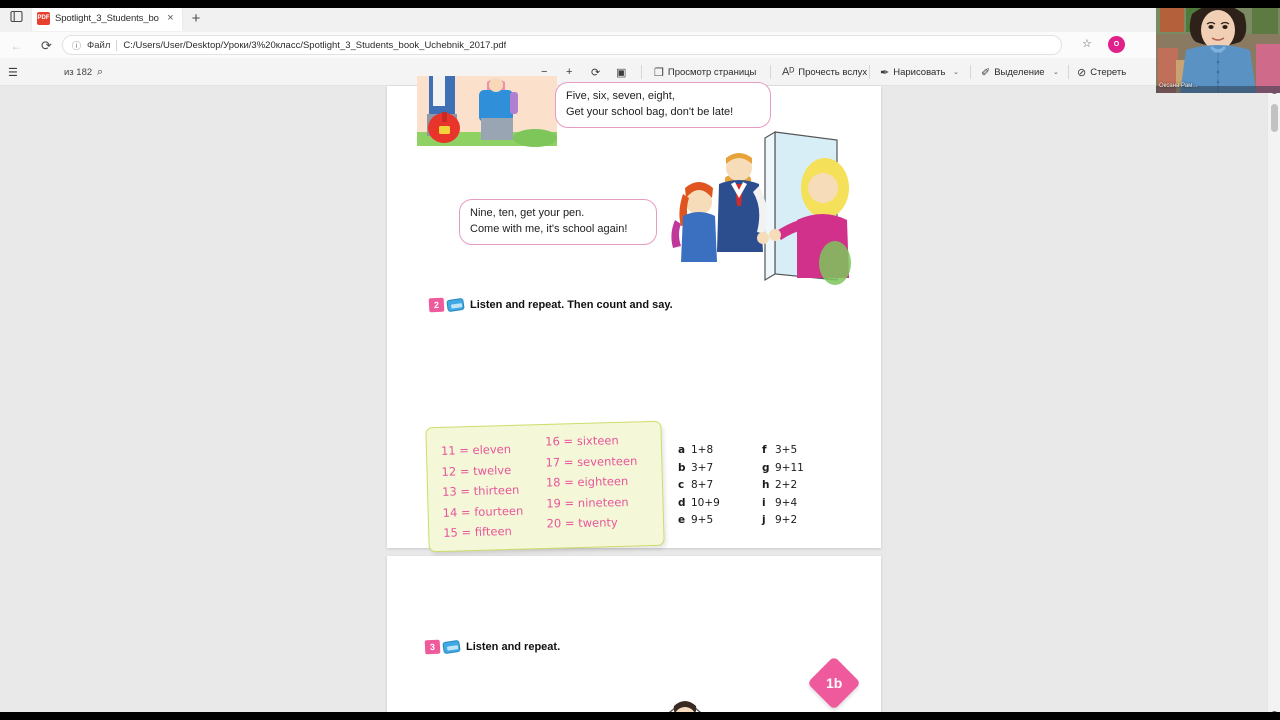 The width and height of the screenshot is (1280, 720). I want to click on bubble-1-line-1: Five, six, seven, eight,, so click(620, 96).